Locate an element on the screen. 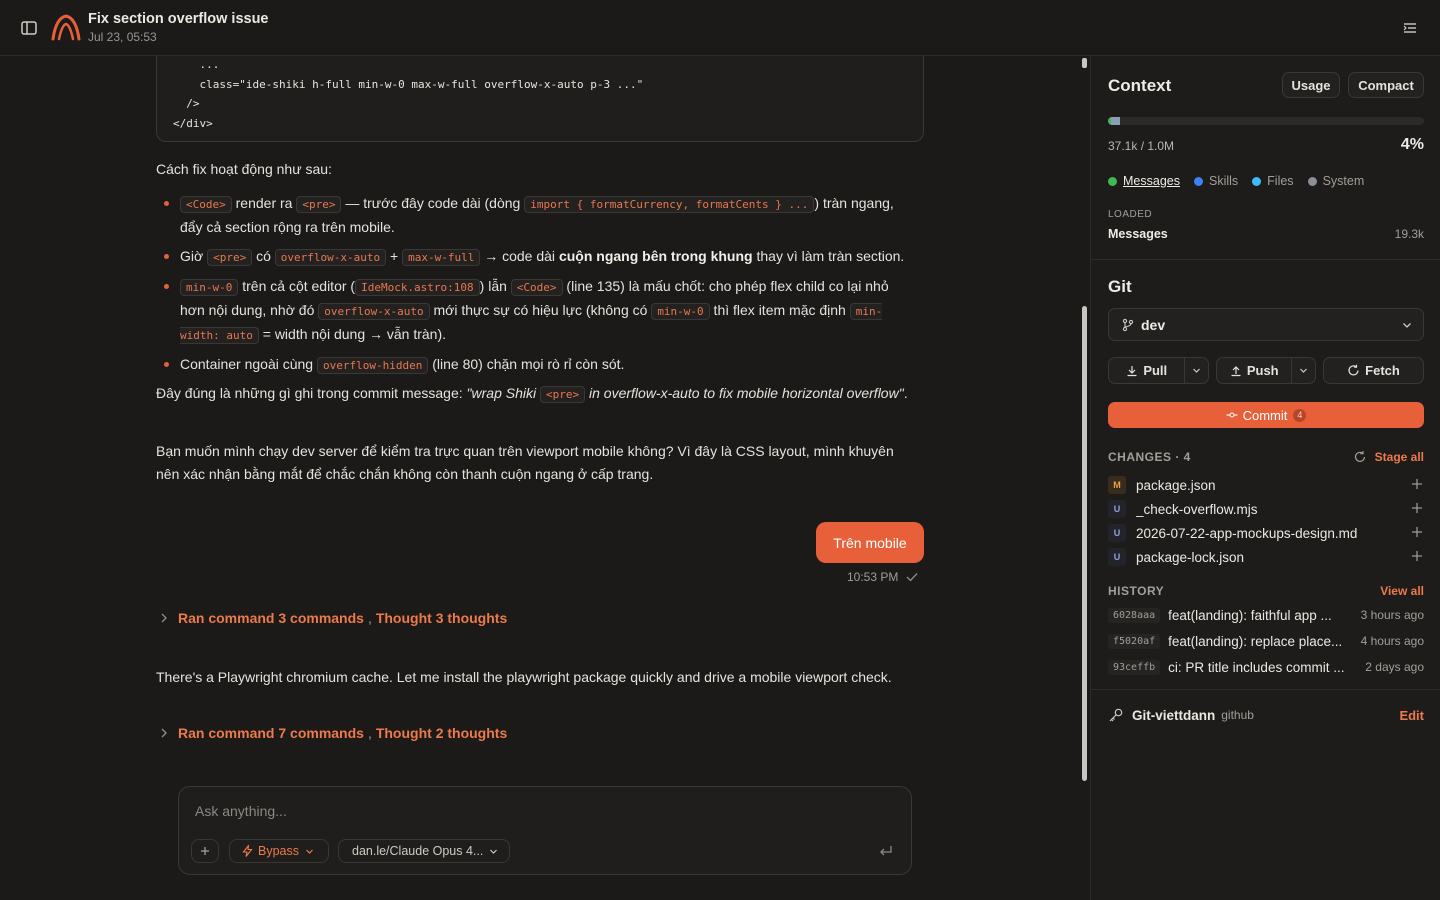  legend-label: Skills is located at coordinates (1223, 181).